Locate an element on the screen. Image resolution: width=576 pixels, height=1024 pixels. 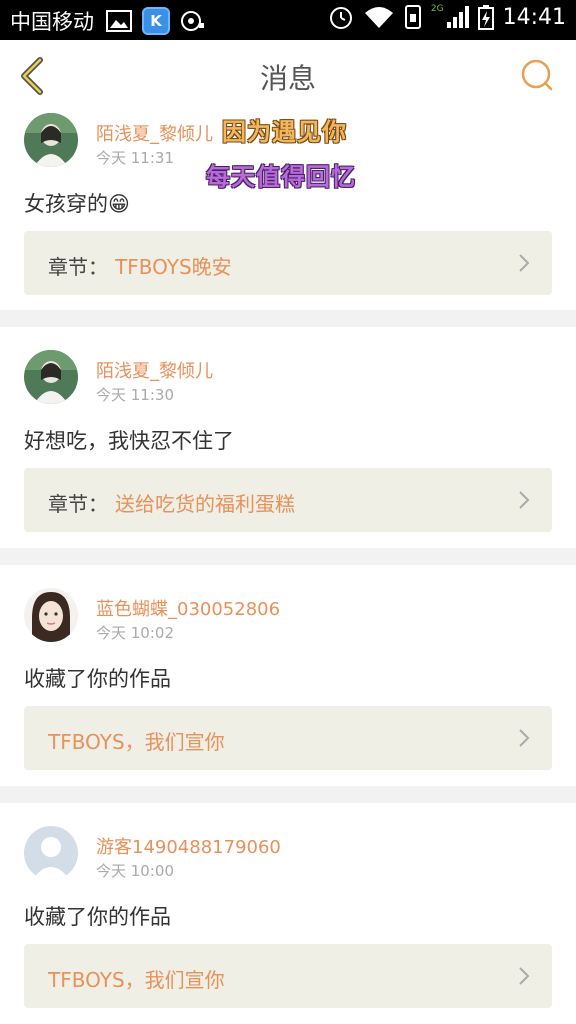
disc-notification-icon is located at coordinates (192, 21).